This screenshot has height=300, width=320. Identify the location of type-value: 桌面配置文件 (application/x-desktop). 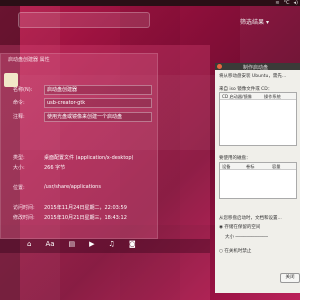
(89, 158).